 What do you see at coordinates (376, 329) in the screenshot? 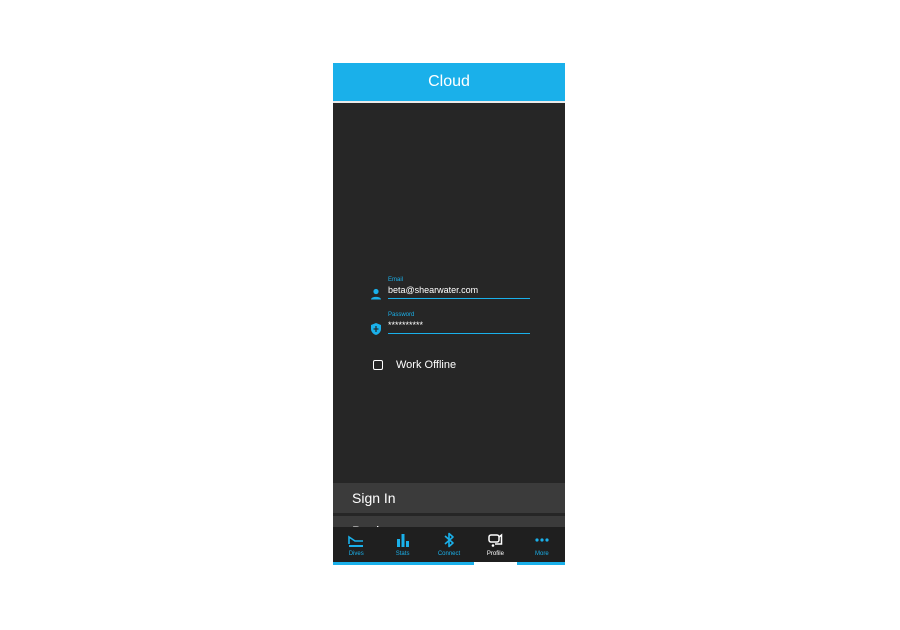
I see `shield-icon` at bounding box center [376, 329].